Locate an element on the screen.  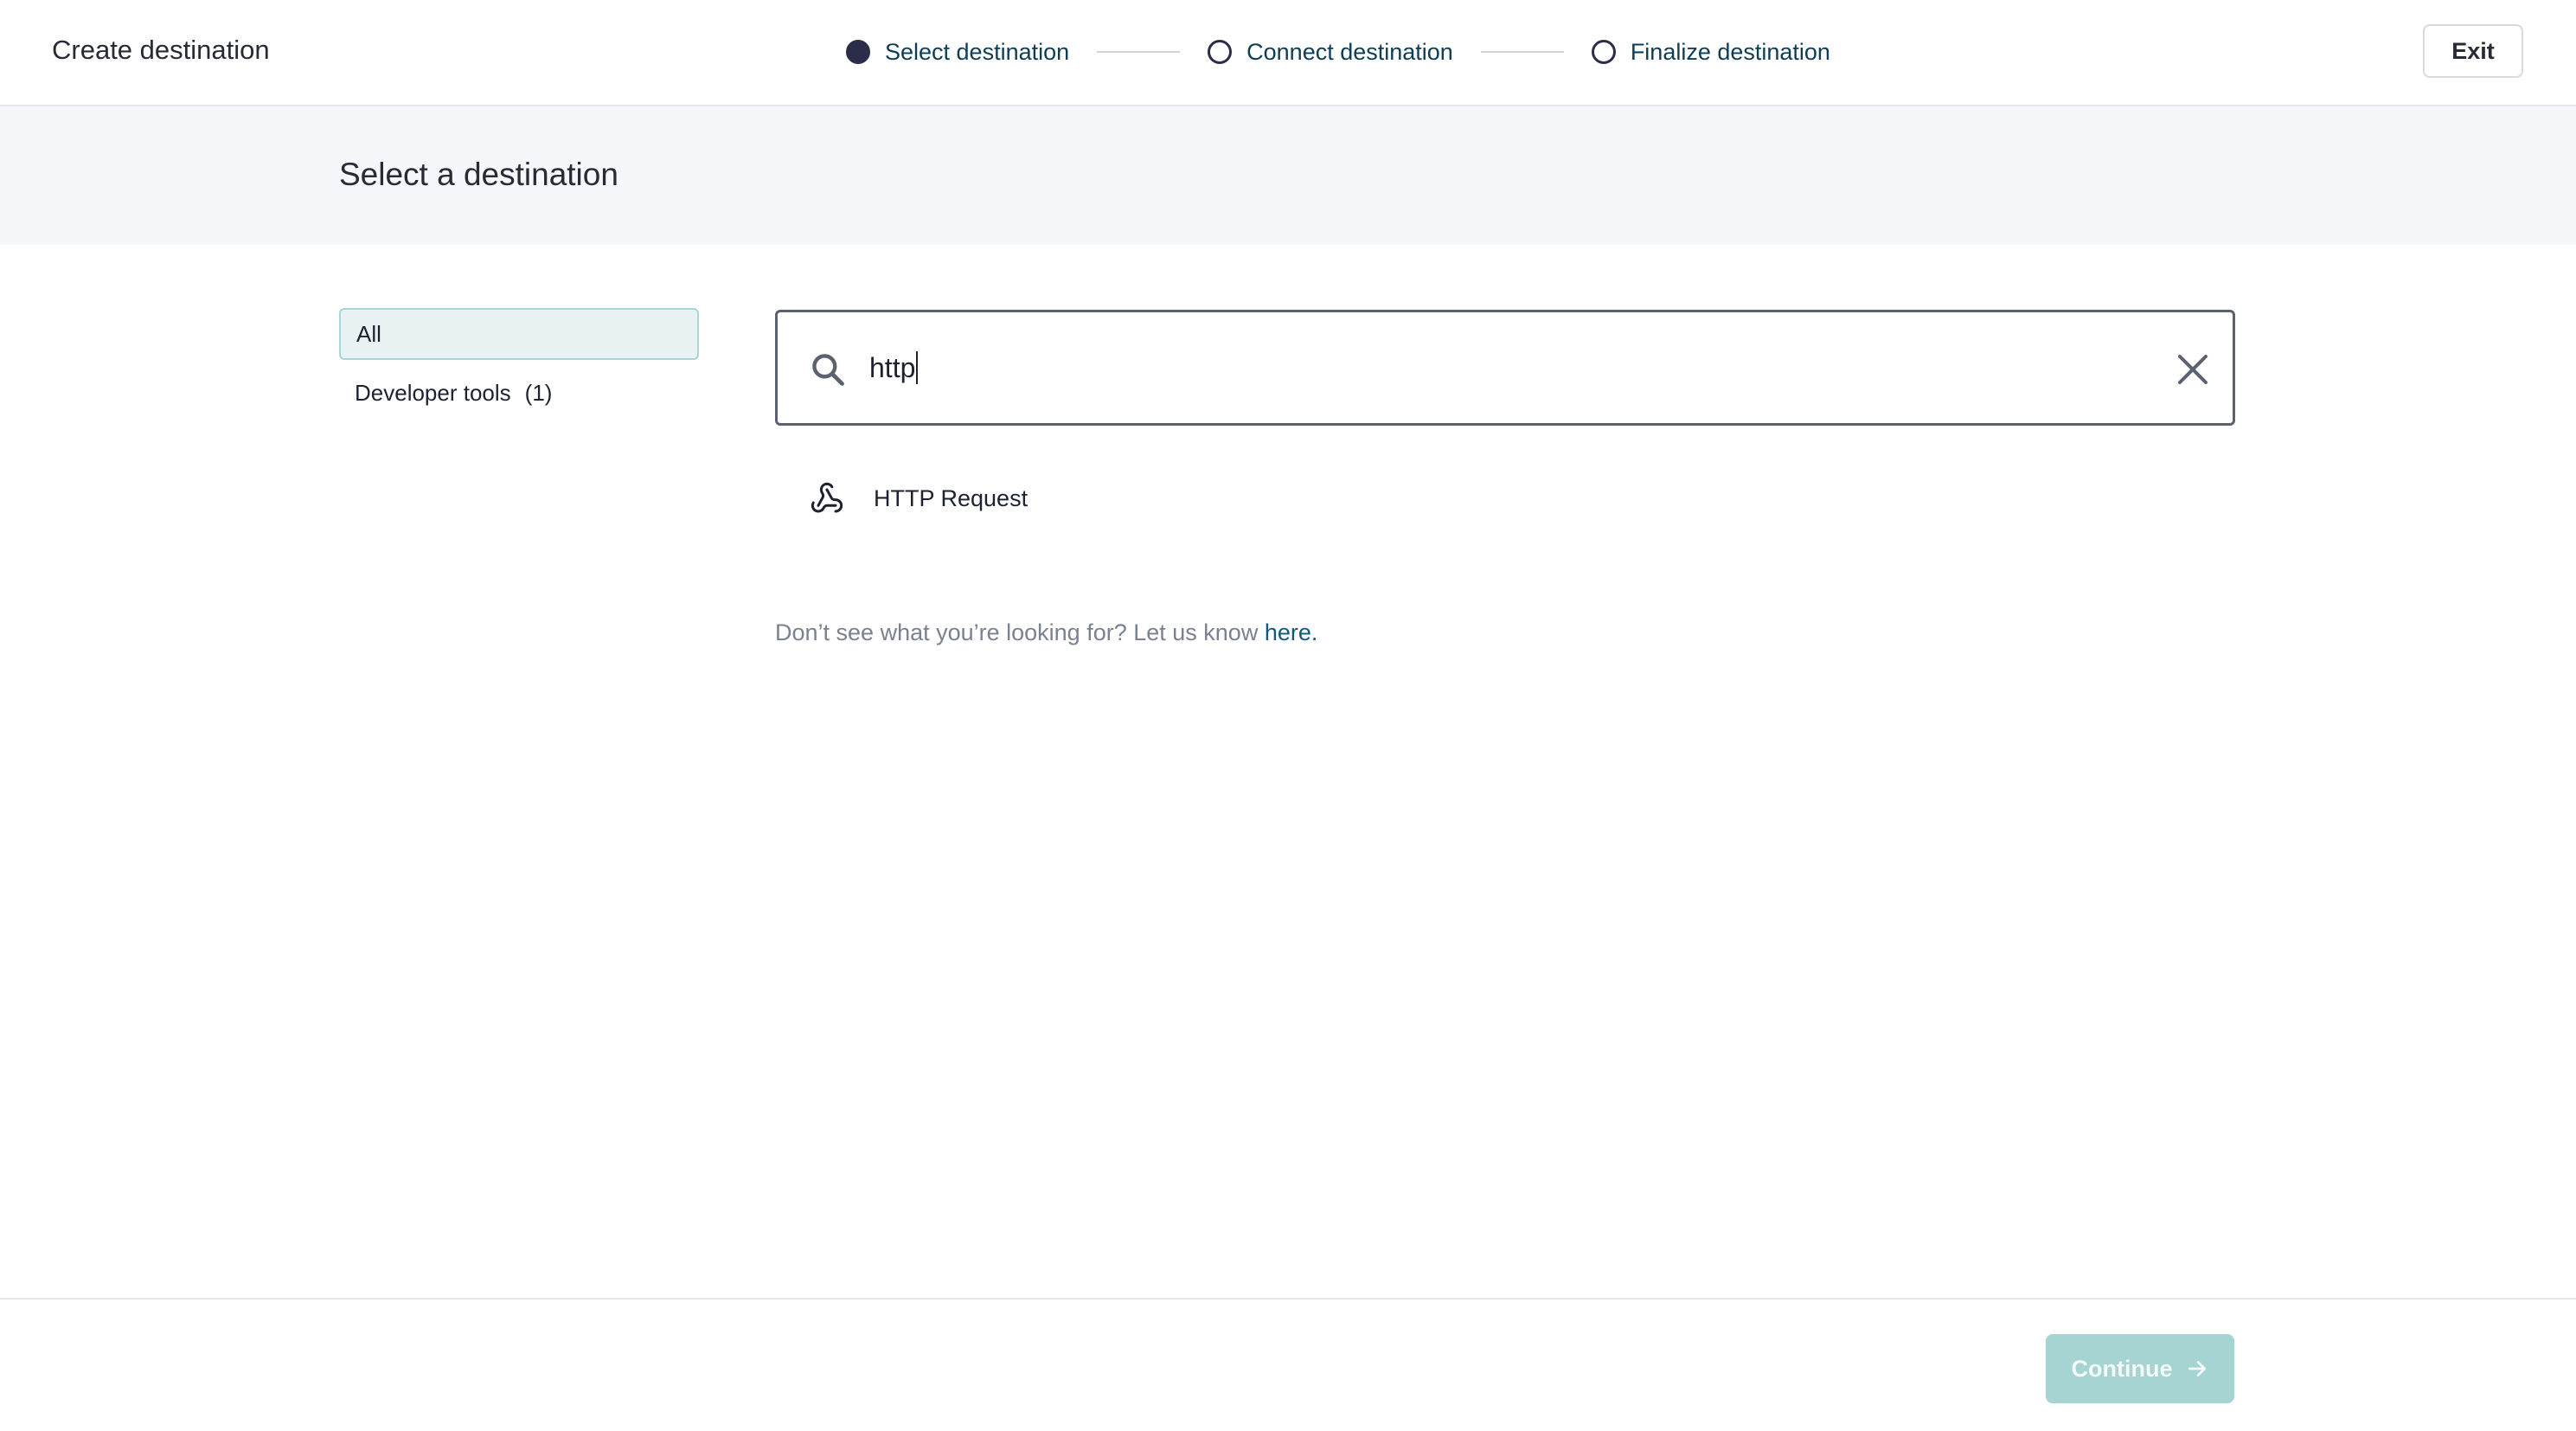
footer-bar: Continue is located at coordinates (1288, 1365).